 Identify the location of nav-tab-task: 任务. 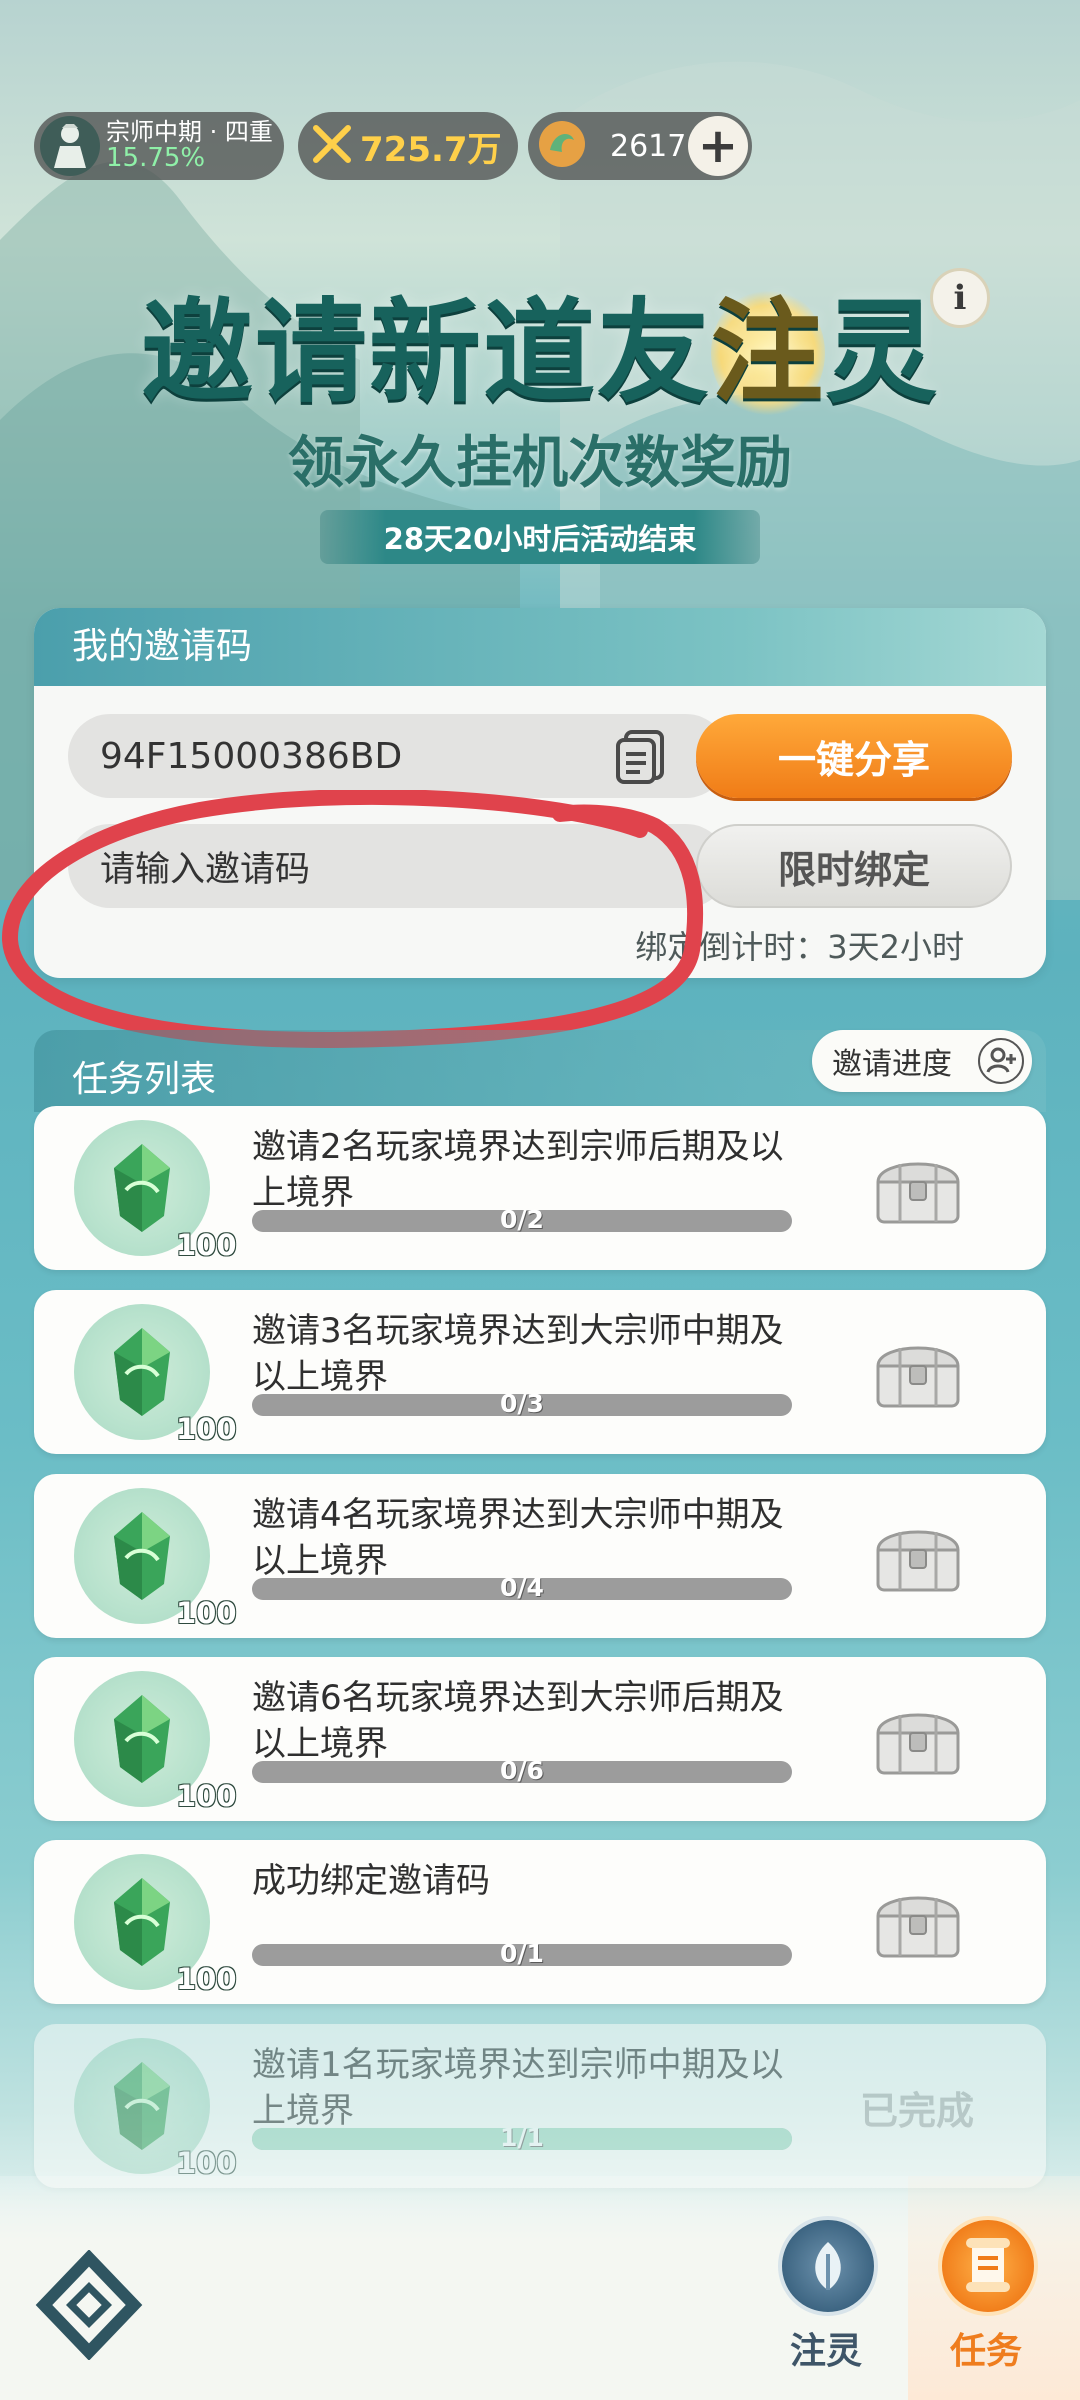
(986, 2308).